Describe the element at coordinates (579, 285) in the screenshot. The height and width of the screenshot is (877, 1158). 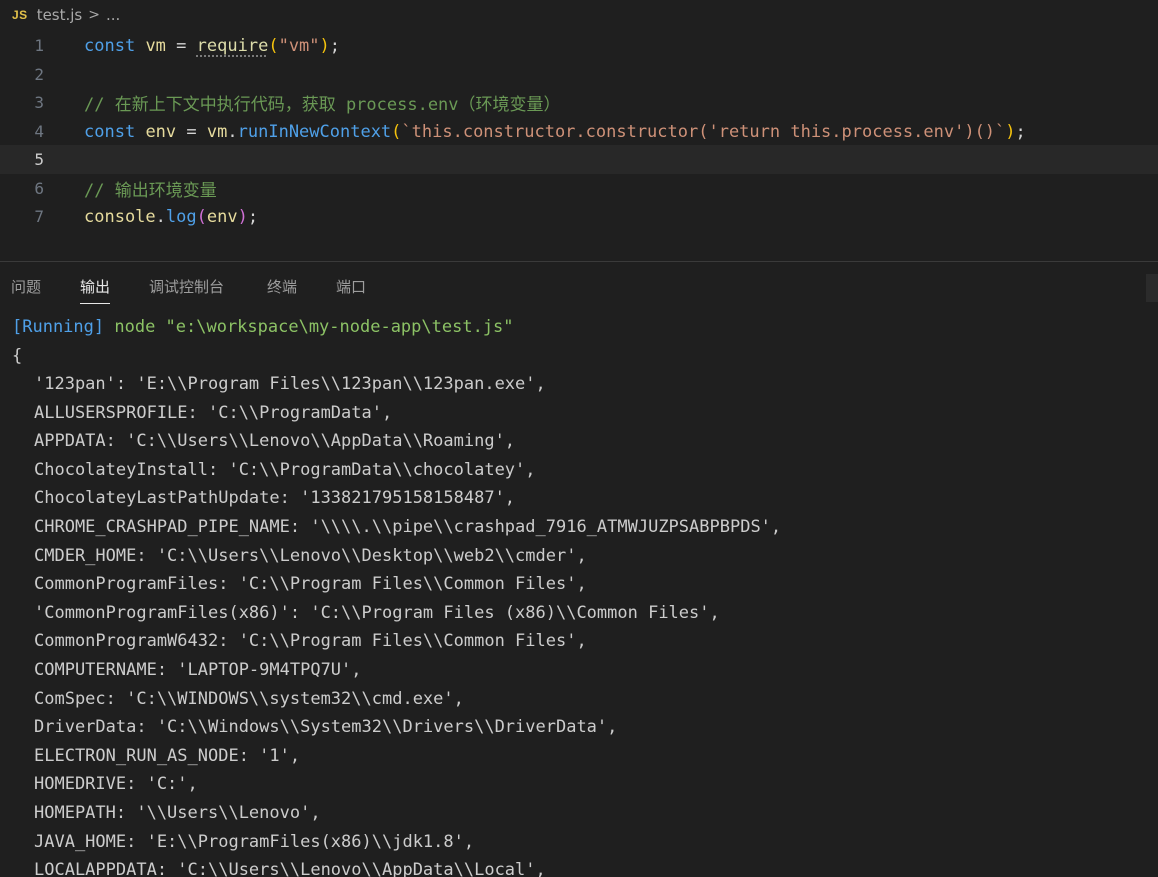
I see `panel-tab-bar: 问题 输出 调试控制台 终端 端口` at that location.